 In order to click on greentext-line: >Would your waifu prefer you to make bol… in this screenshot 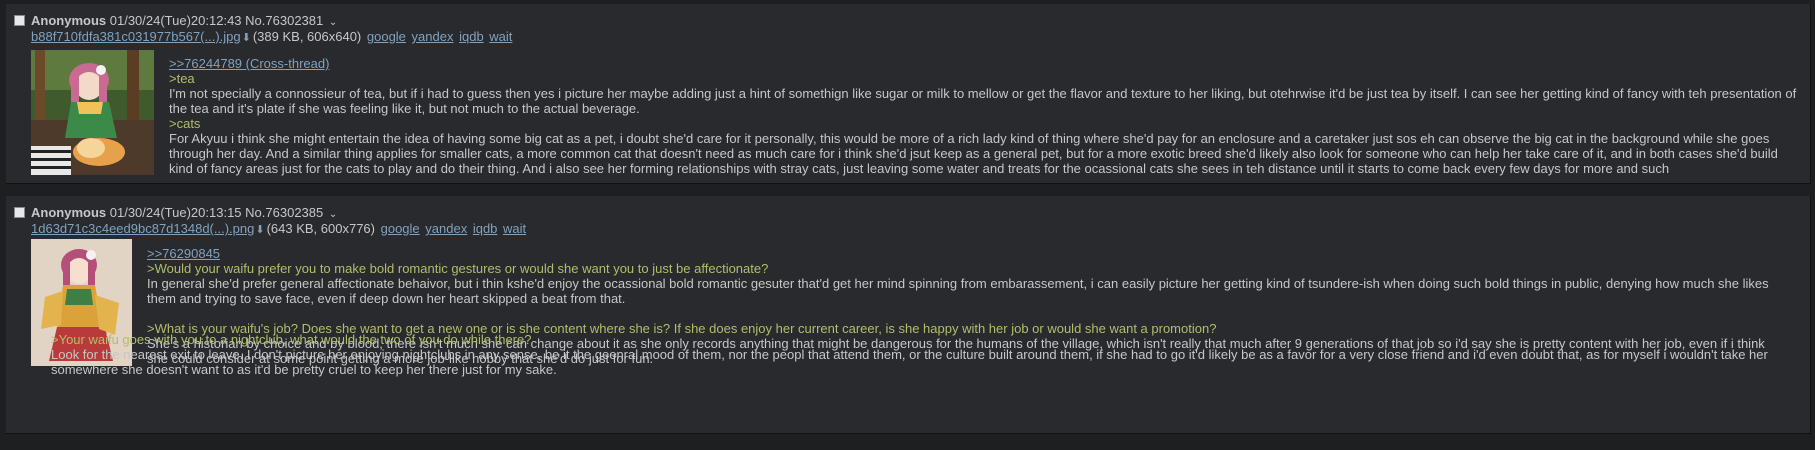, I will do `click(458, 268)`.